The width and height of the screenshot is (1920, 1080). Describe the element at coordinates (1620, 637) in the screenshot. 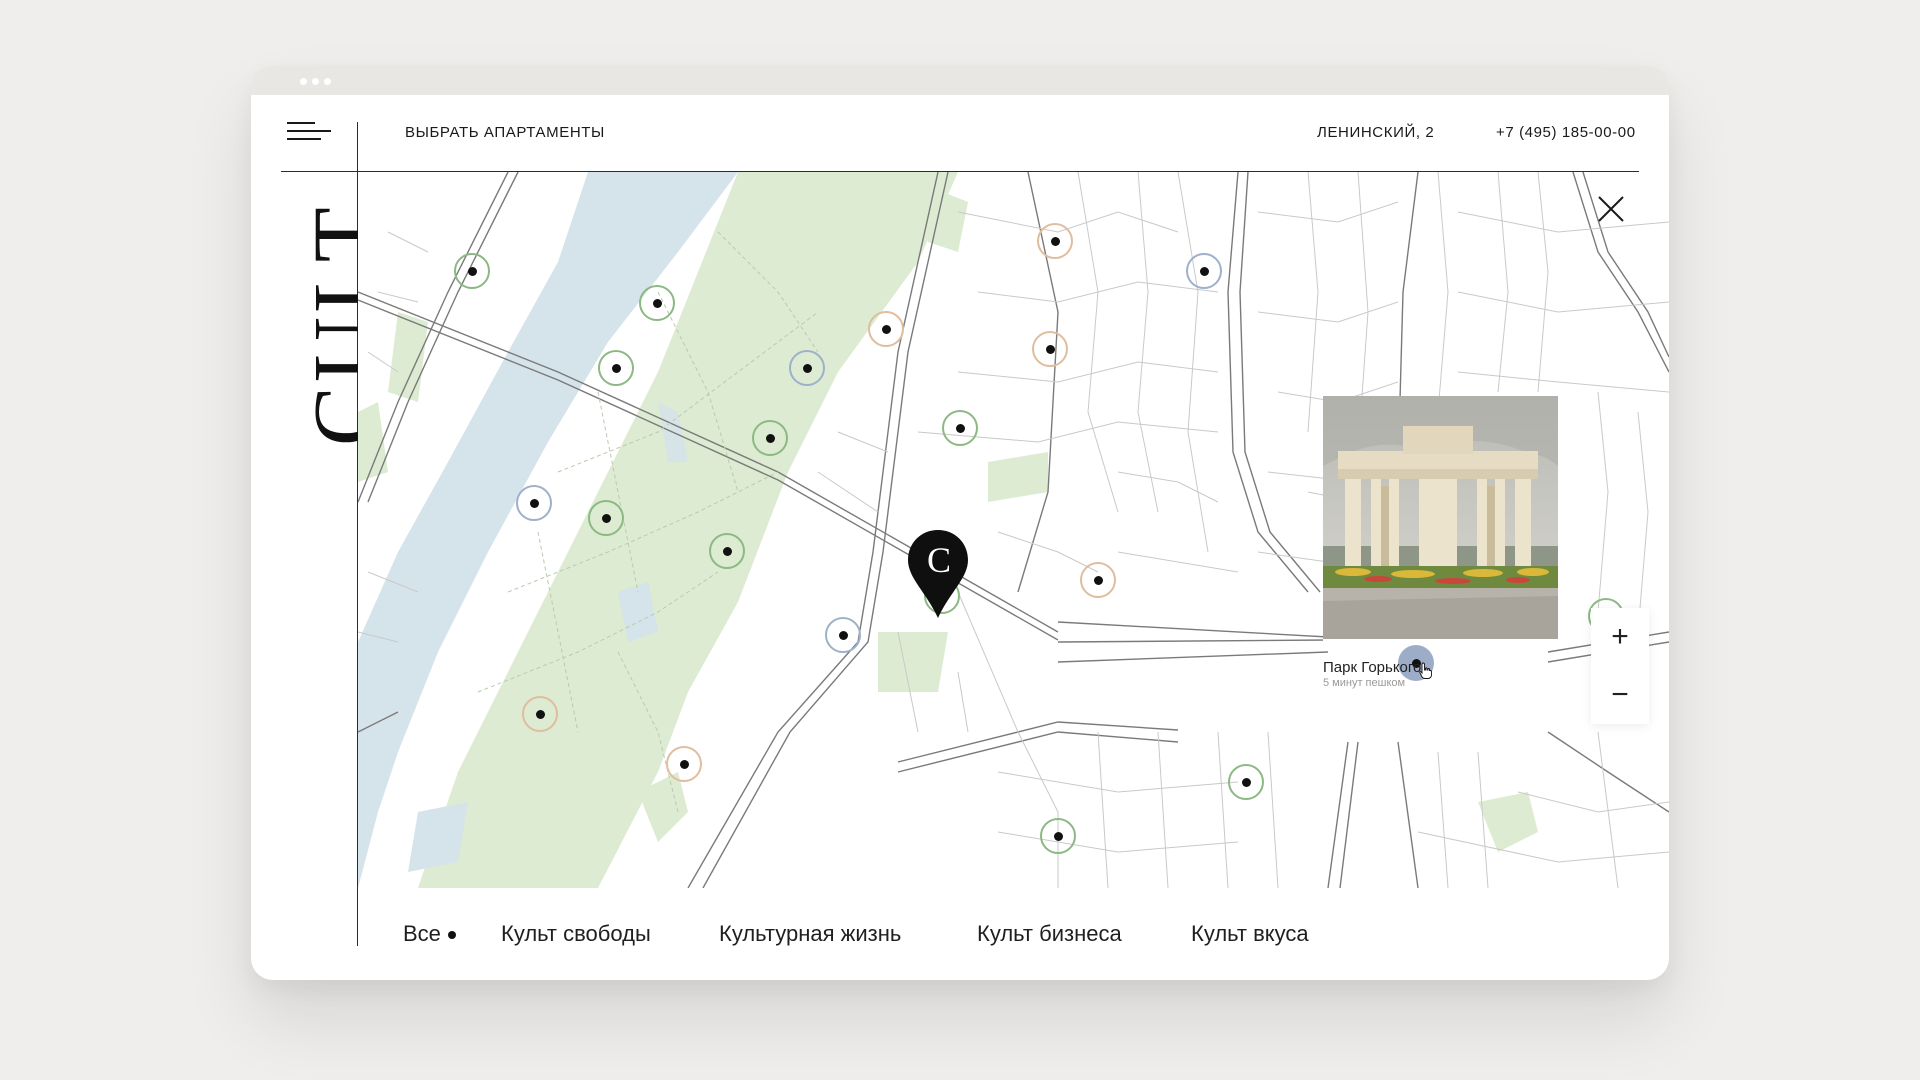

I see `zoom-in-button: +` at that location.